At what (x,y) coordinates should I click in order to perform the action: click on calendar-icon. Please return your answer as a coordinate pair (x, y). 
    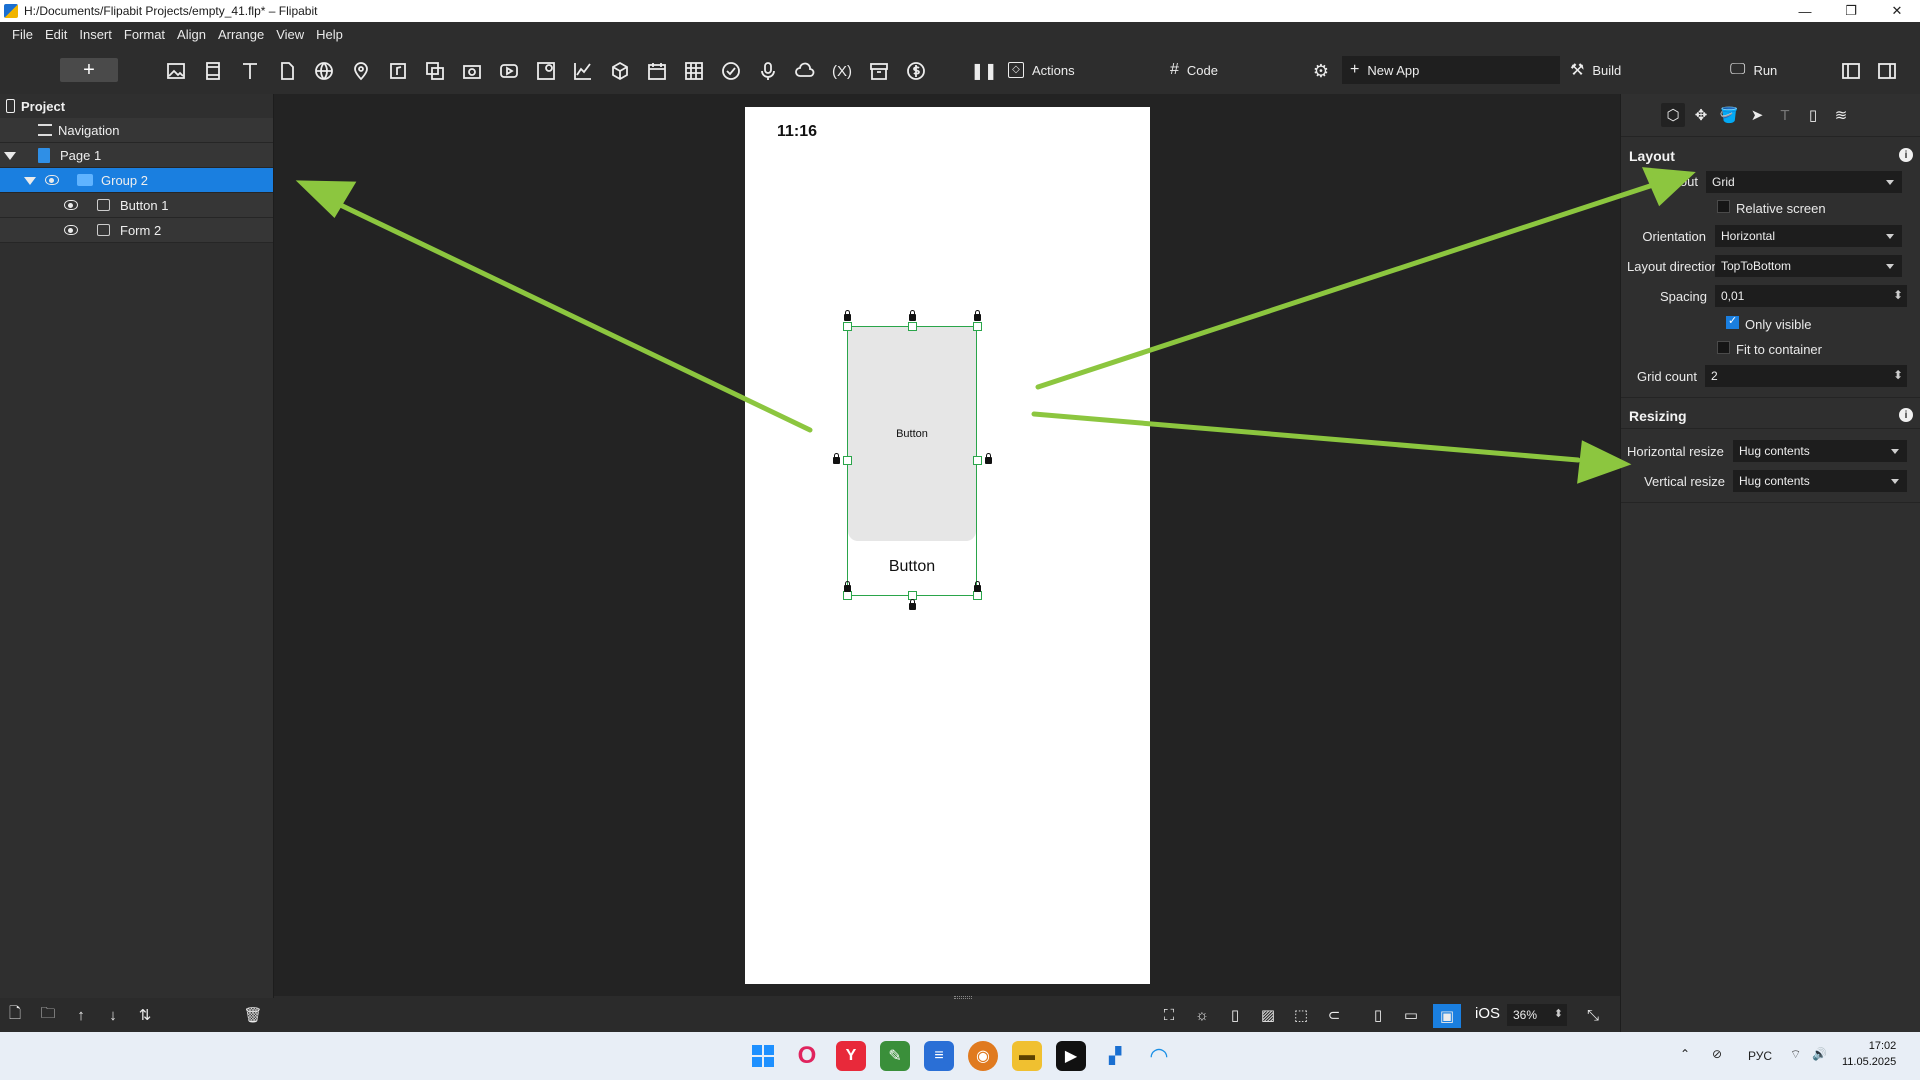
    Looking at the image, I should click on (657, 71).